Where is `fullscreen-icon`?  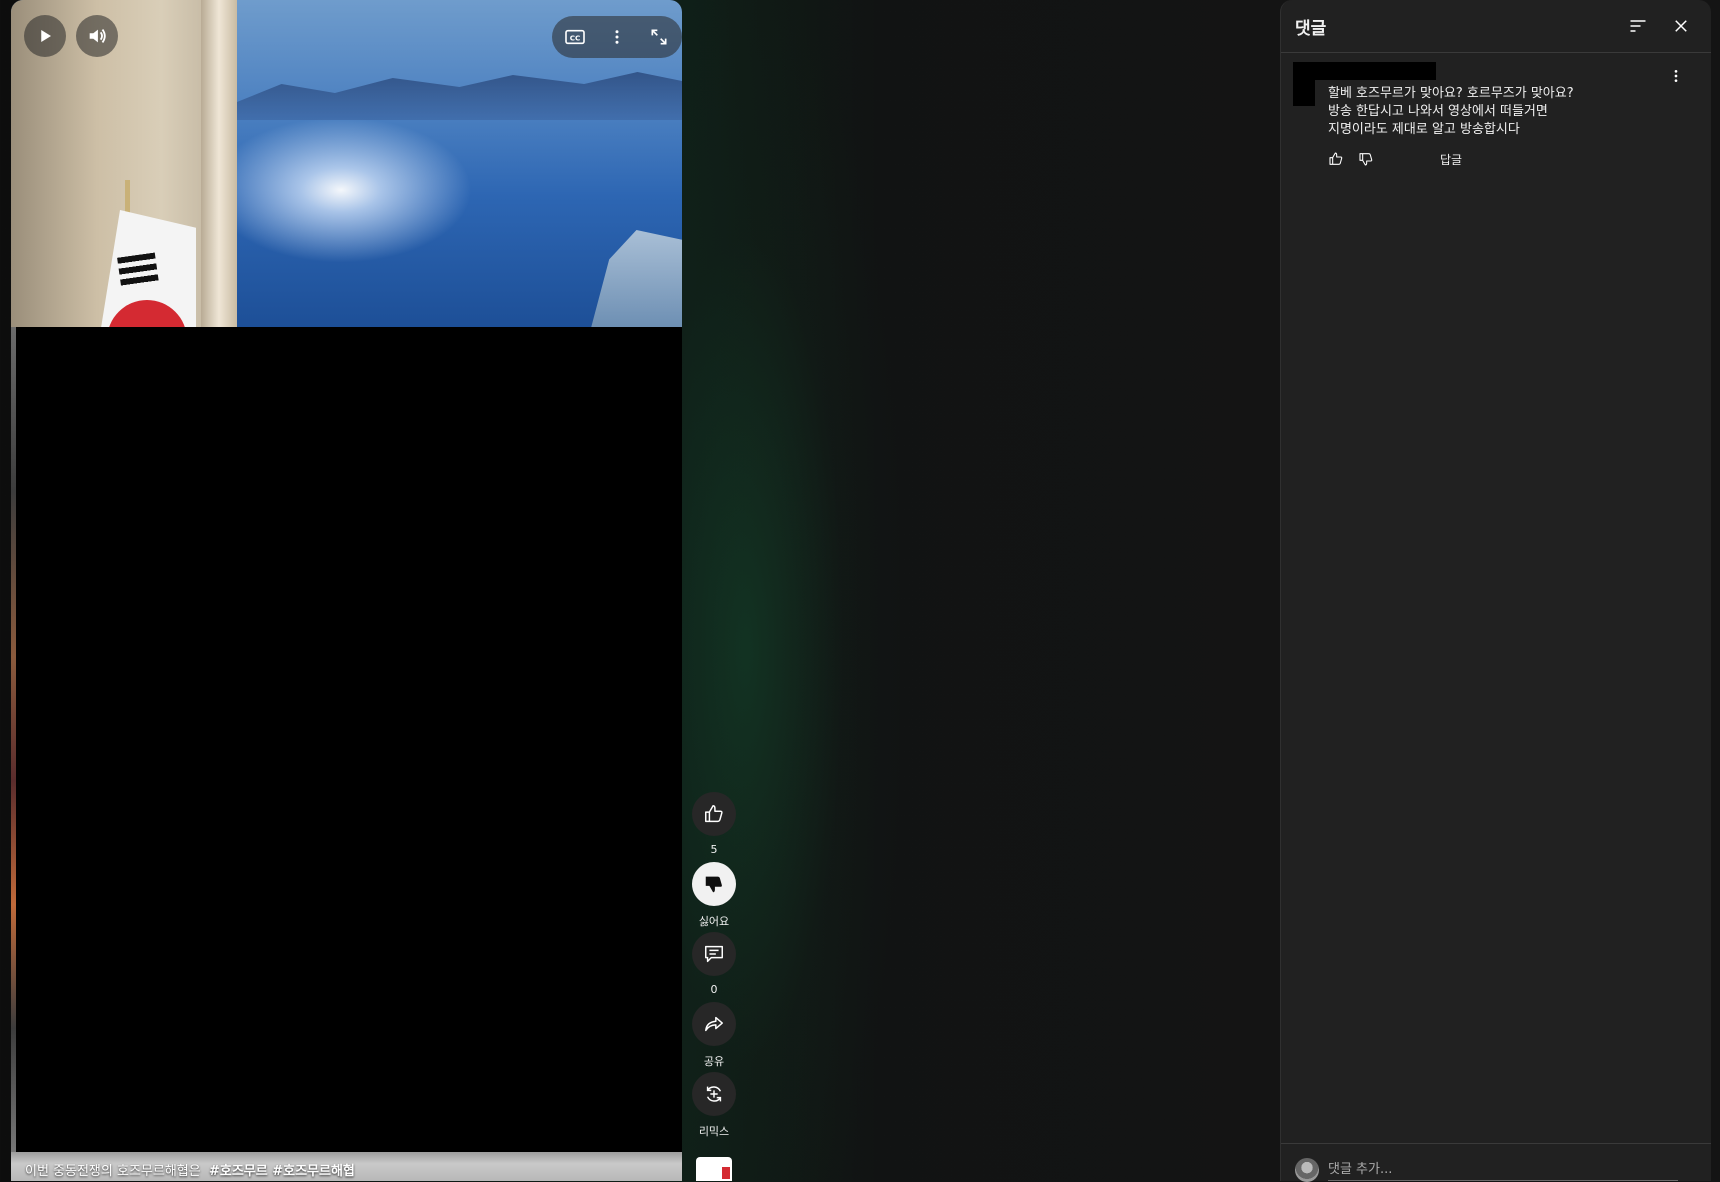
fullscreen-icon is located at coordinates (659, 37).